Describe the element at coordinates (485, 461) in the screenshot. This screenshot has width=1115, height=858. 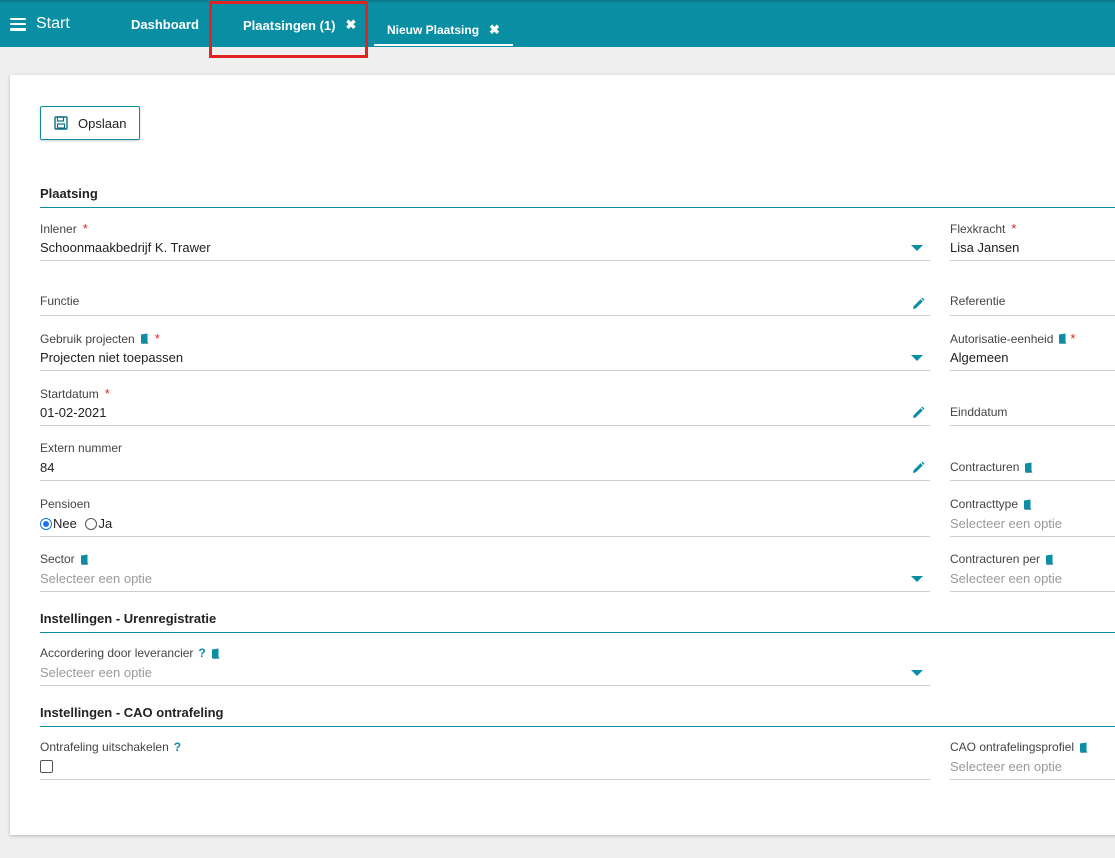
I see `extern-nummer-field: Extern nummer 84` at that location.